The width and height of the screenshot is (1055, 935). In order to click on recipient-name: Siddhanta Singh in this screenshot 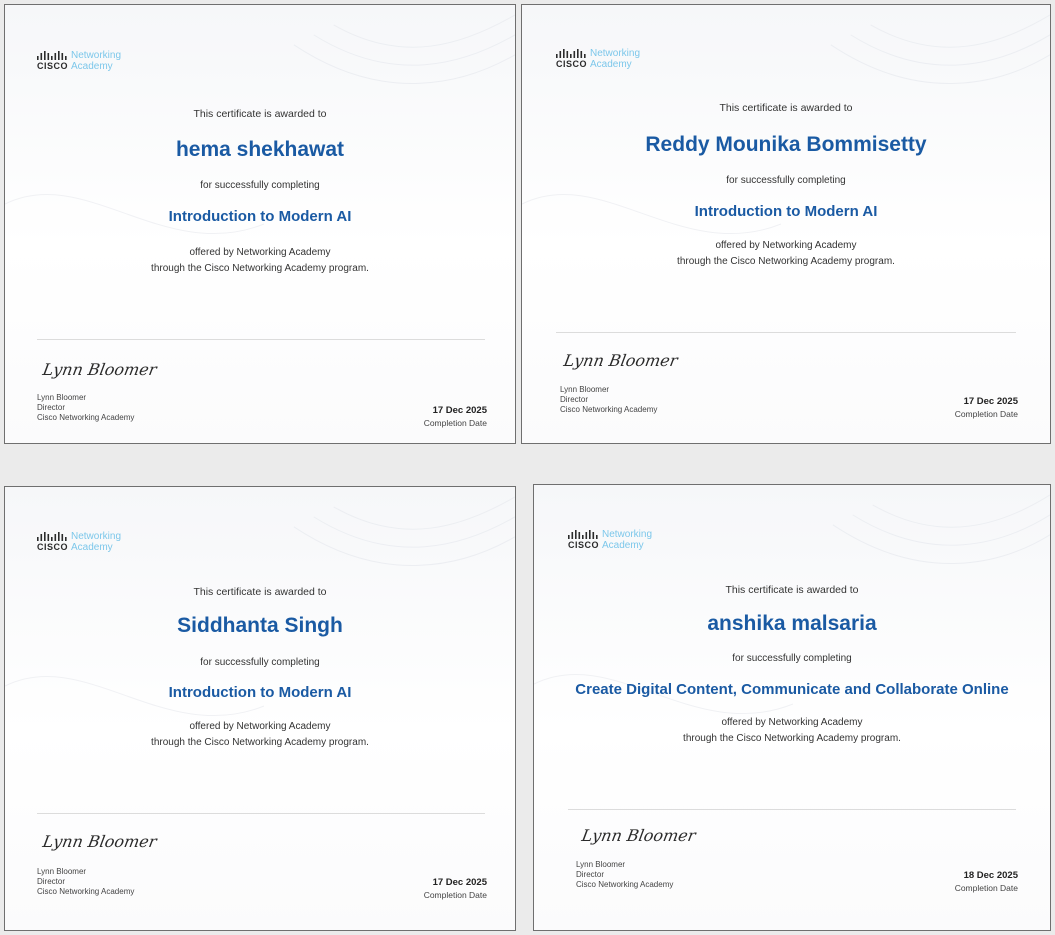, I will do `click(260, 625)`.